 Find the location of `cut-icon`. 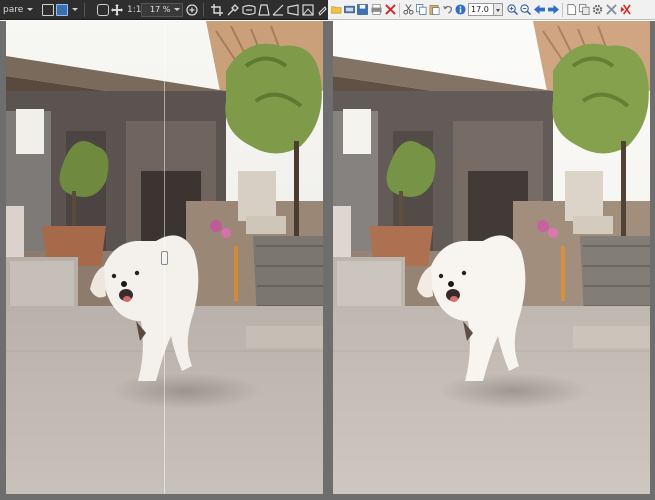

cut-icon is located at coordinates (408, 9).